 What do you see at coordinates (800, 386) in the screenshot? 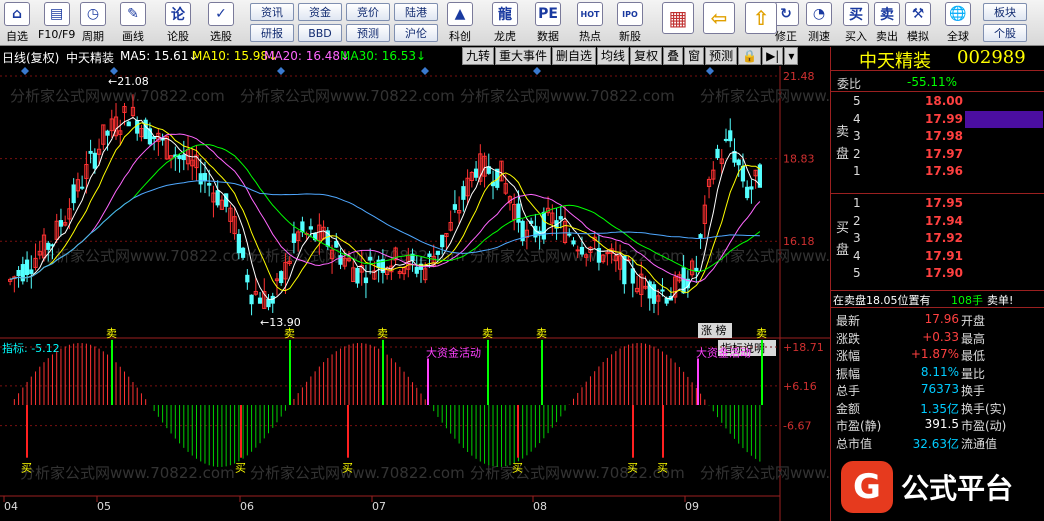
I see `indicator-axis-label: +6.16` at bounding box center [800, 386].